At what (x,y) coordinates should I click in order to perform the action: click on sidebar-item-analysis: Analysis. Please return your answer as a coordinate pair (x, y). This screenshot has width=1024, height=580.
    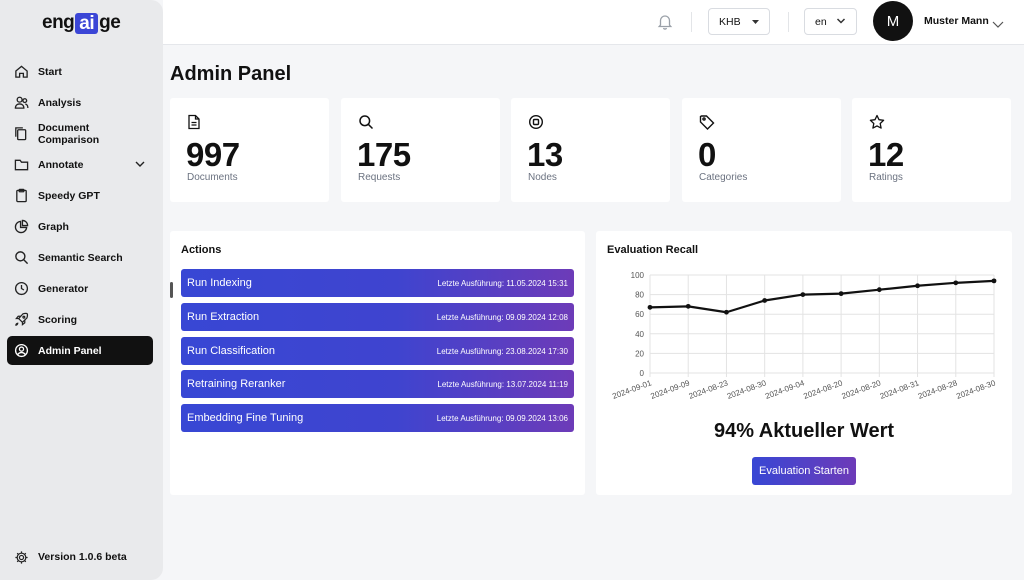
    Looking at the image, I should click on (80, 102).